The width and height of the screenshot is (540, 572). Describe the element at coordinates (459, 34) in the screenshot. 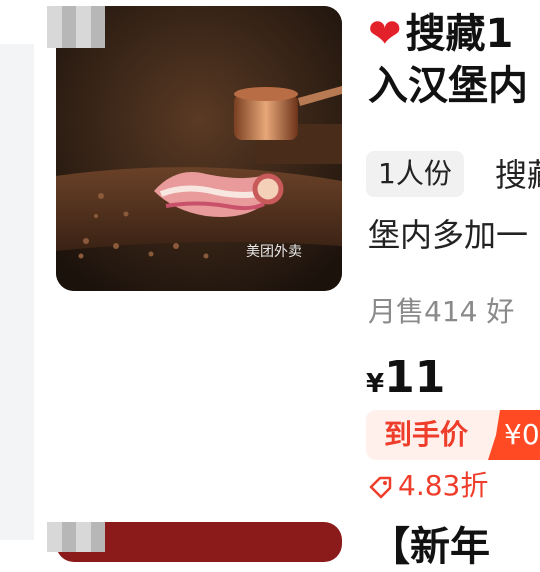

I see `product-title-line1: 搜藏1` at that location.